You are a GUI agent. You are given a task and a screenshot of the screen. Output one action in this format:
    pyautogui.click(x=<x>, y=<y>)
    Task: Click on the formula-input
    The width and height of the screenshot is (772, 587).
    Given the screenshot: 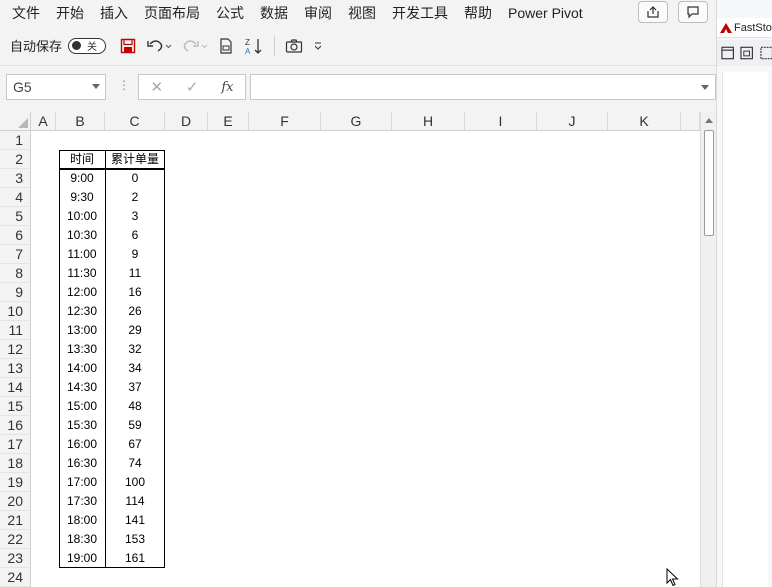 What is the action you would take?
    pyautogui.click(x=483, y=87)
    